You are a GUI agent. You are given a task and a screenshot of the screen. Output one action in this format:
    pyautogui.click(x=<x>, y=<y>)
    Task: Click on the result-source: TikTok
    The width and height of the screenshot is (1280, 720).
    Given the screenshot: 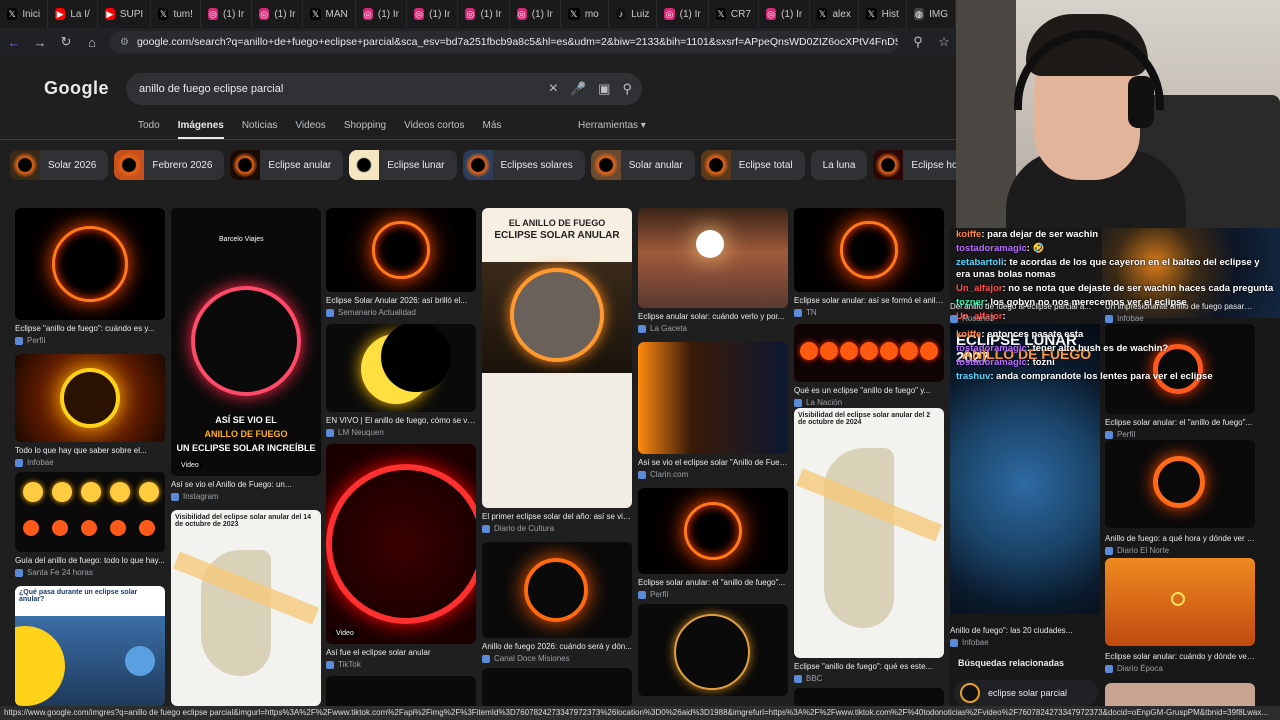 What is the action you would take?
    pyautogui.click(x=401, y=664)
    